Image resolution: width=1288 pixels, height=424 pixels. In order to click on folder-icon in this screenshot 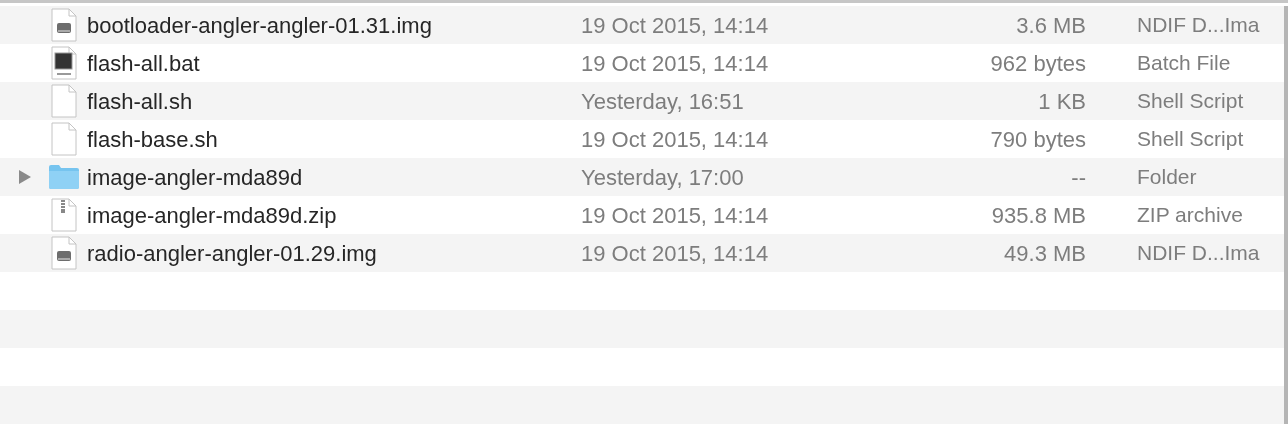, I will do `click(64, 177)`.